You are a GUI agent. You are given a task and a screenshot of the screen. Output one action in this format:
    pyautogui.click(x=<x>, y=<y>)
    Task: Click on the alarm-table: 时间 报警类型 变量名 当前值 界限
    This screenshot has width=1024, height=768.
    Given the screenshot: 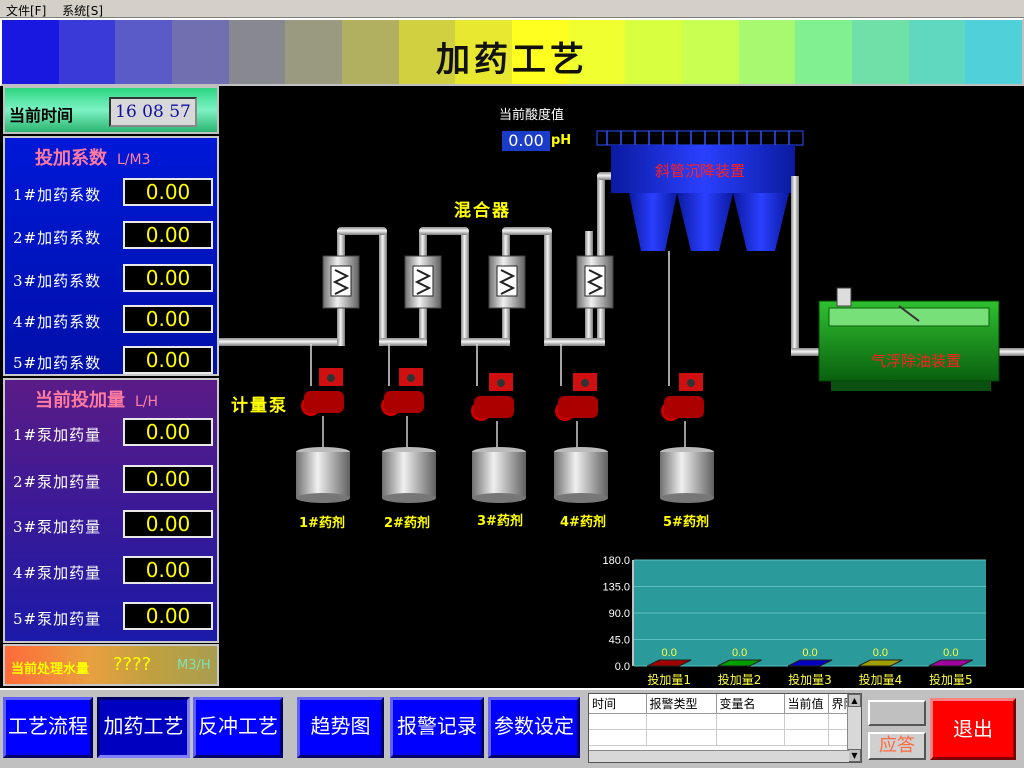 What is the action you would take?
    pyautogui.click(x=724, y=720)
    